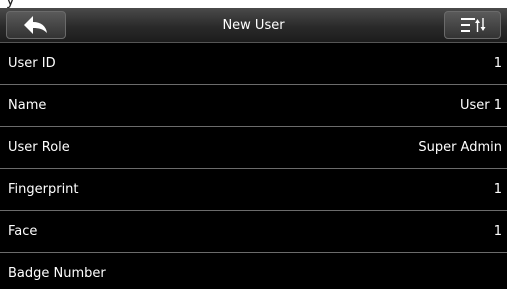 The width and height of the screenshot is (507, 289). What do you see at coordinates (253, 271) in the screenshot?
I see `field-row-badge-number: Badge Number` at bounding box center [253, 271].